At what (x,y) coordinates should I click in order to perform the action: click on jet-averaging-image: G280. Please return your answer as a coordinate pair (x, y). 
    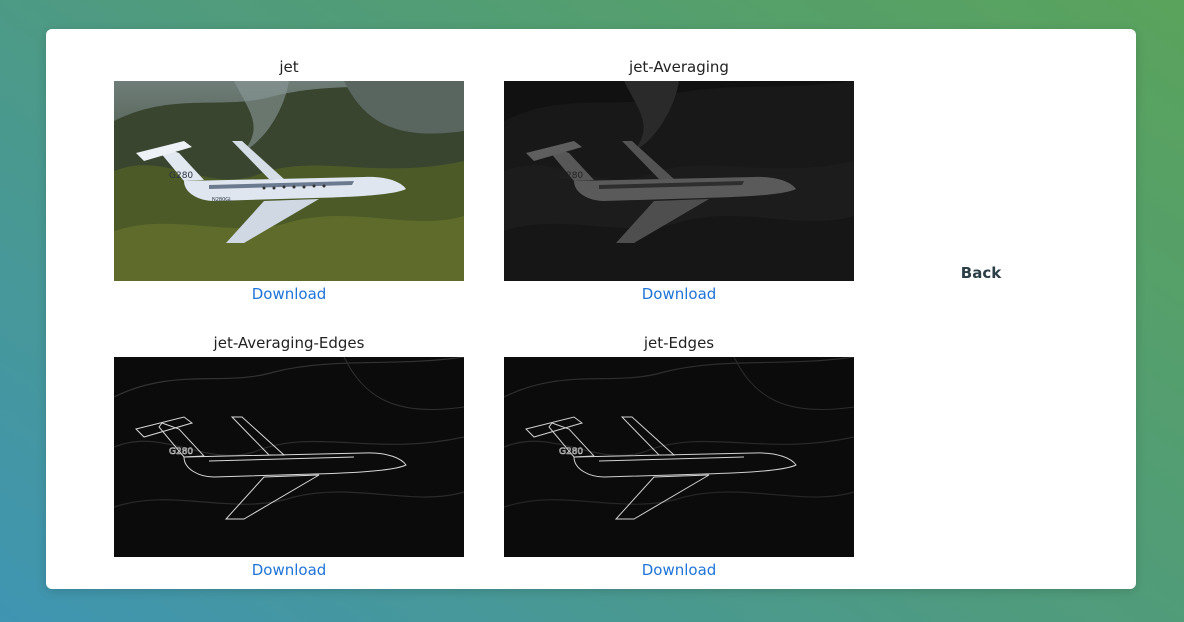
    Looking at the image, I should click on (679, 181).